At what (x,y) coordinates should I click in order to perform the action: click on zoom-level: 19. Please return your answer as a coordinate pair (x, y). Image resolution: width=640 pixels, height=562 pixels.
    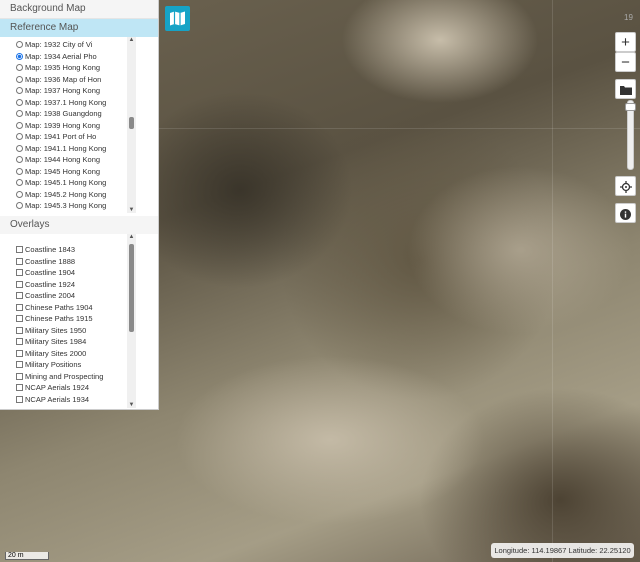
    Looking at the image, I should click on (628, 17).